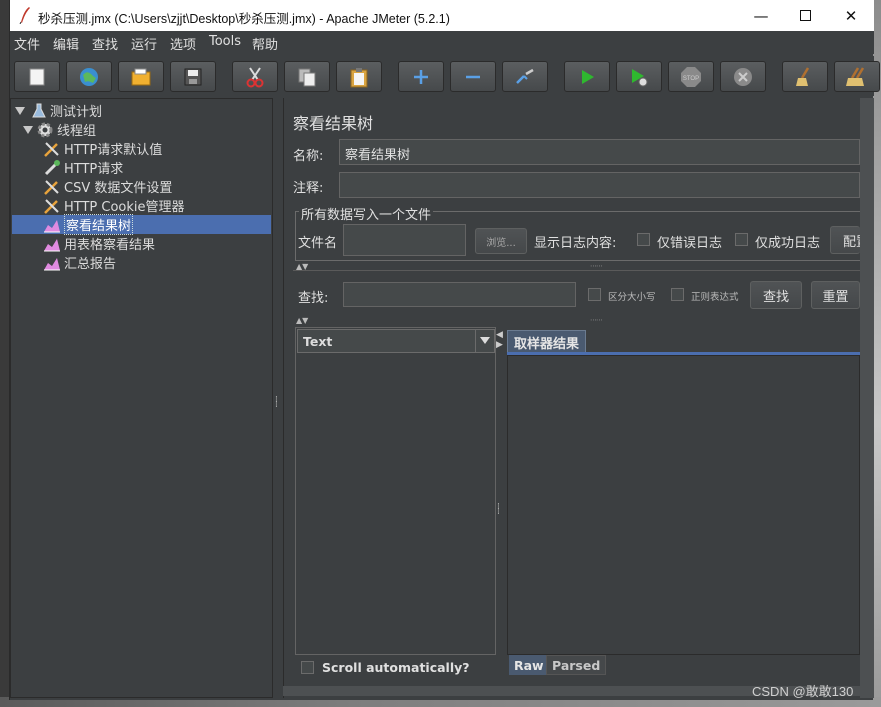 Image resolution: width=881 pixels, height=707 pixels. I want to click on name-field: 察看结果树, so click(599, 152).